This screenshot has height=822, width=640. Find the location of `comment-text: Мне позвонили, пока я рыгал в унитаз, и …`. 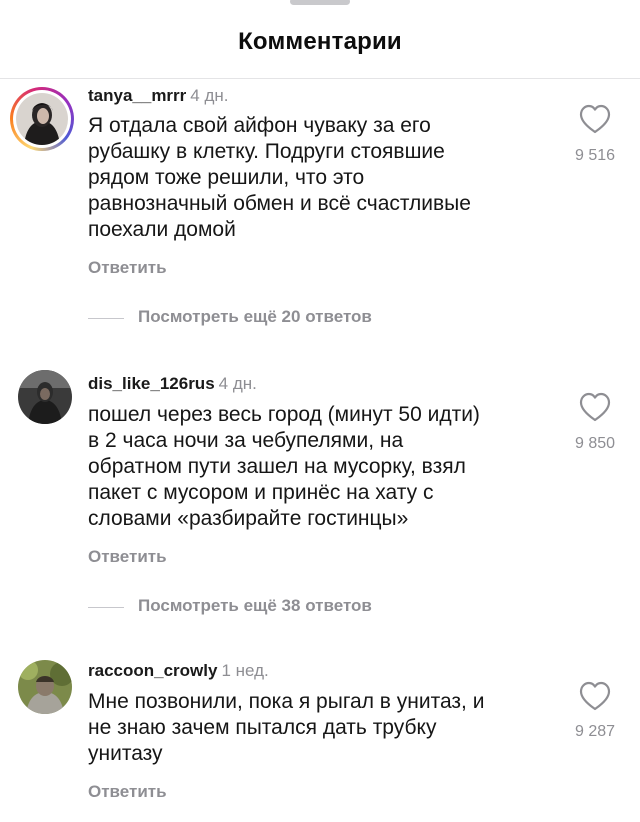

comment-text: Мне позвонили, пока я рыгал в унитаз, и … is located at coordinates (286, 727).